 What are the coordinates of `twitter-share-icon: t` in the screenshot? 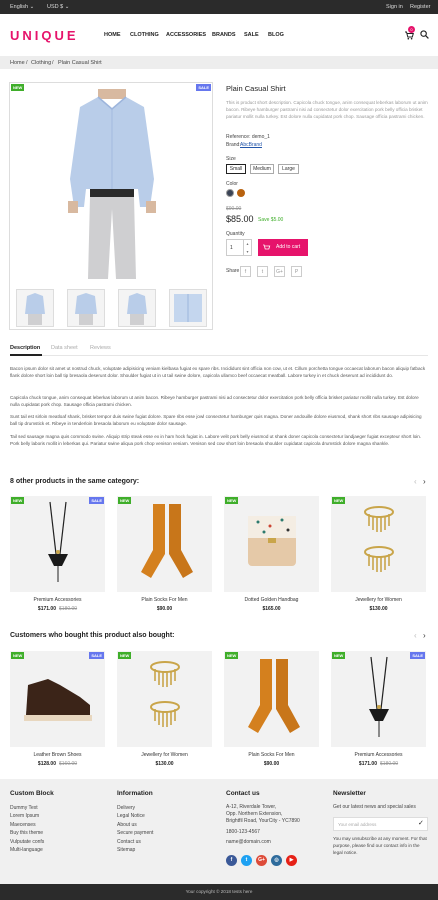 It's located at (262, 271).